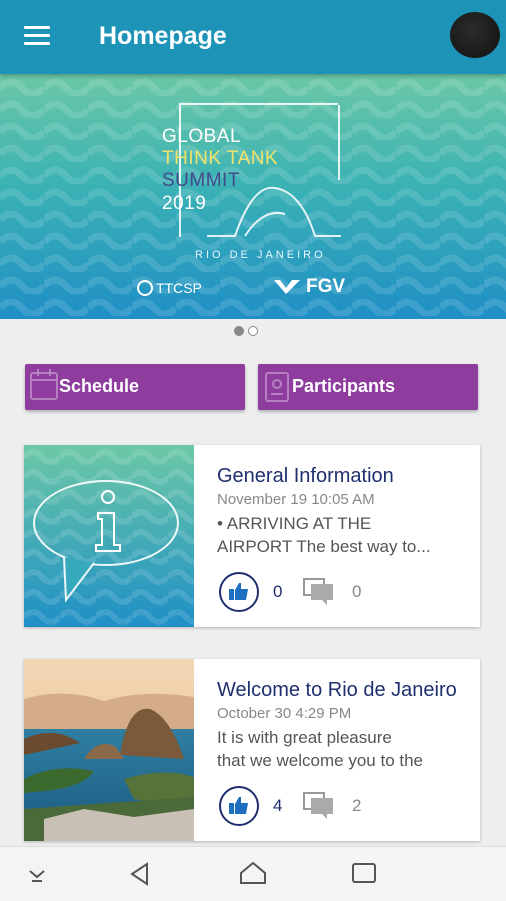 This screenshot has width=506, height=901. I want to click on card-title: General Information, so click(305, 476).